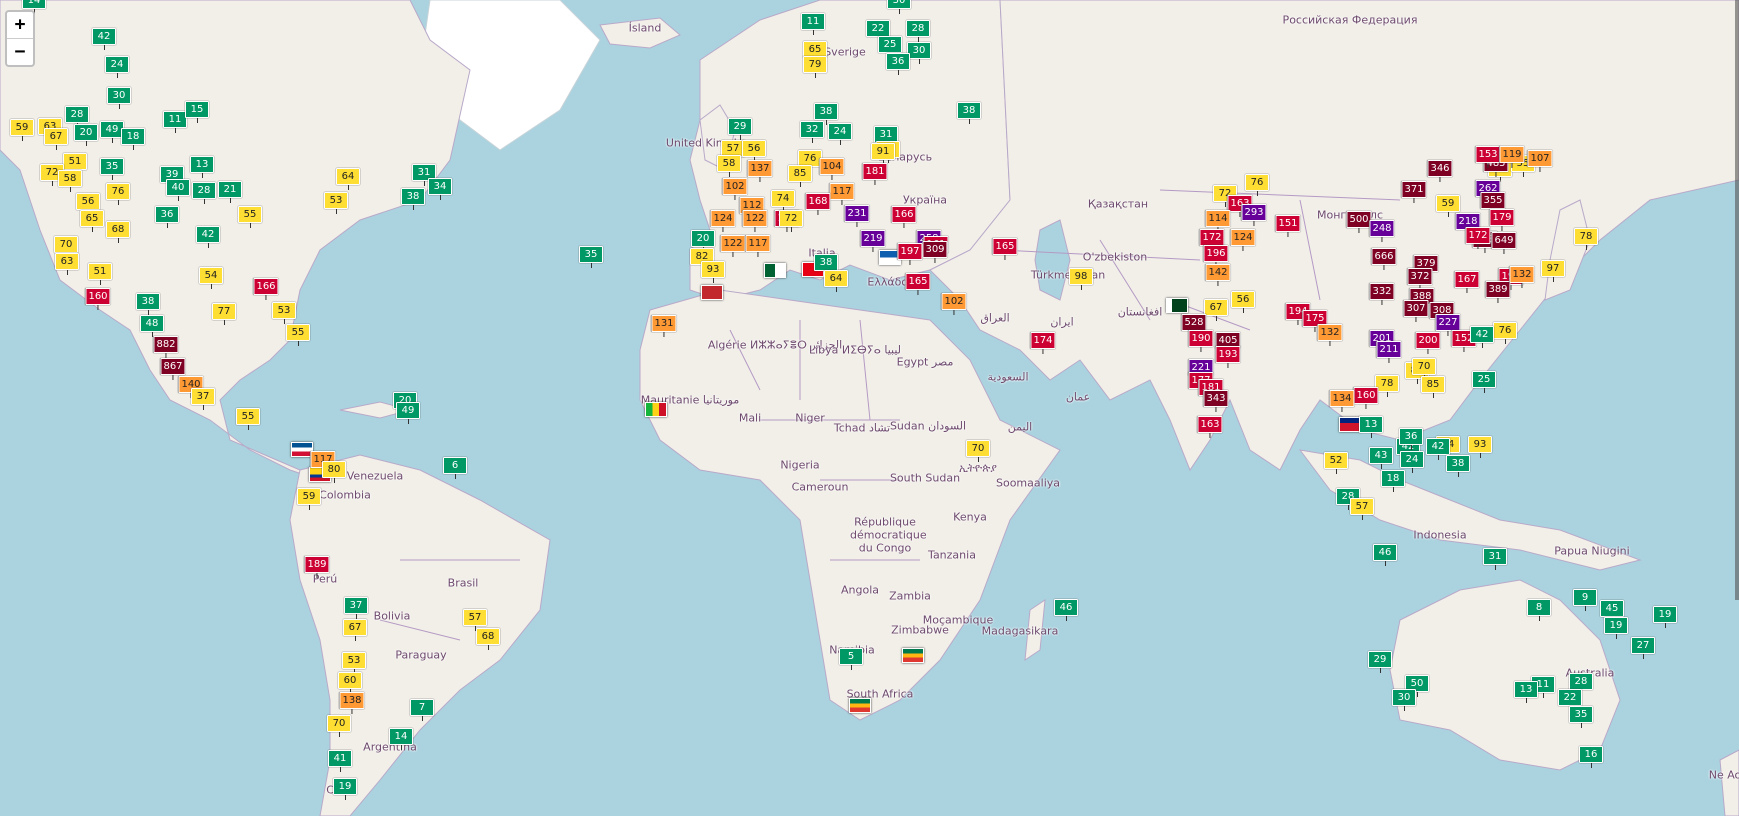  What do you see at coordinates (1420, 279) in the screenshot?
I see `aqi-station-marker: 372` at bounding box center [1420, 279].